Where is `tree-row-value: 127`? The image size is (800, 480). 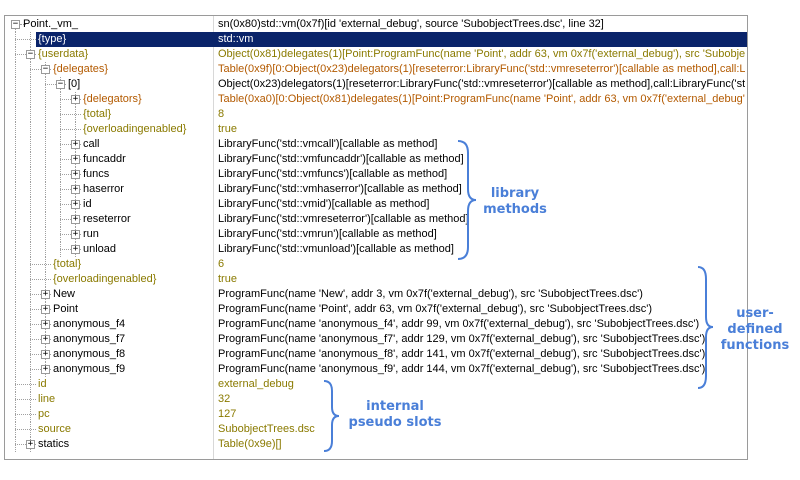
tree-row-value: 127 is located at coordinates (227, 414).